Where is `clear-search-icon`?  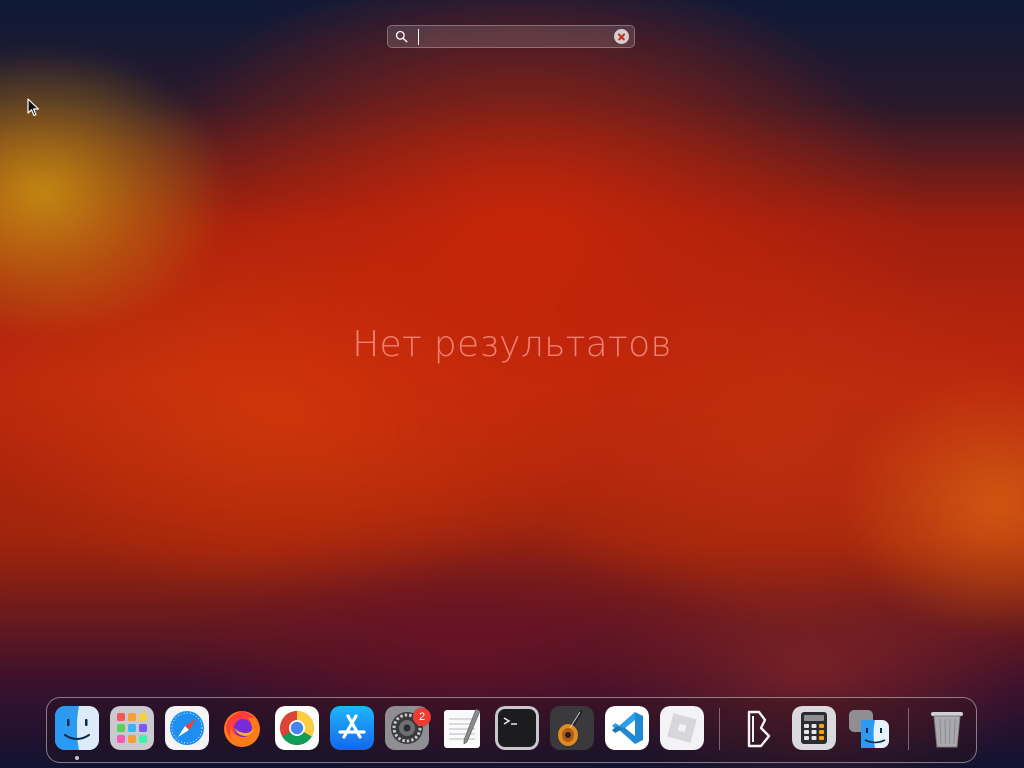 clear-search-icon is located at coordinates (621, 36).